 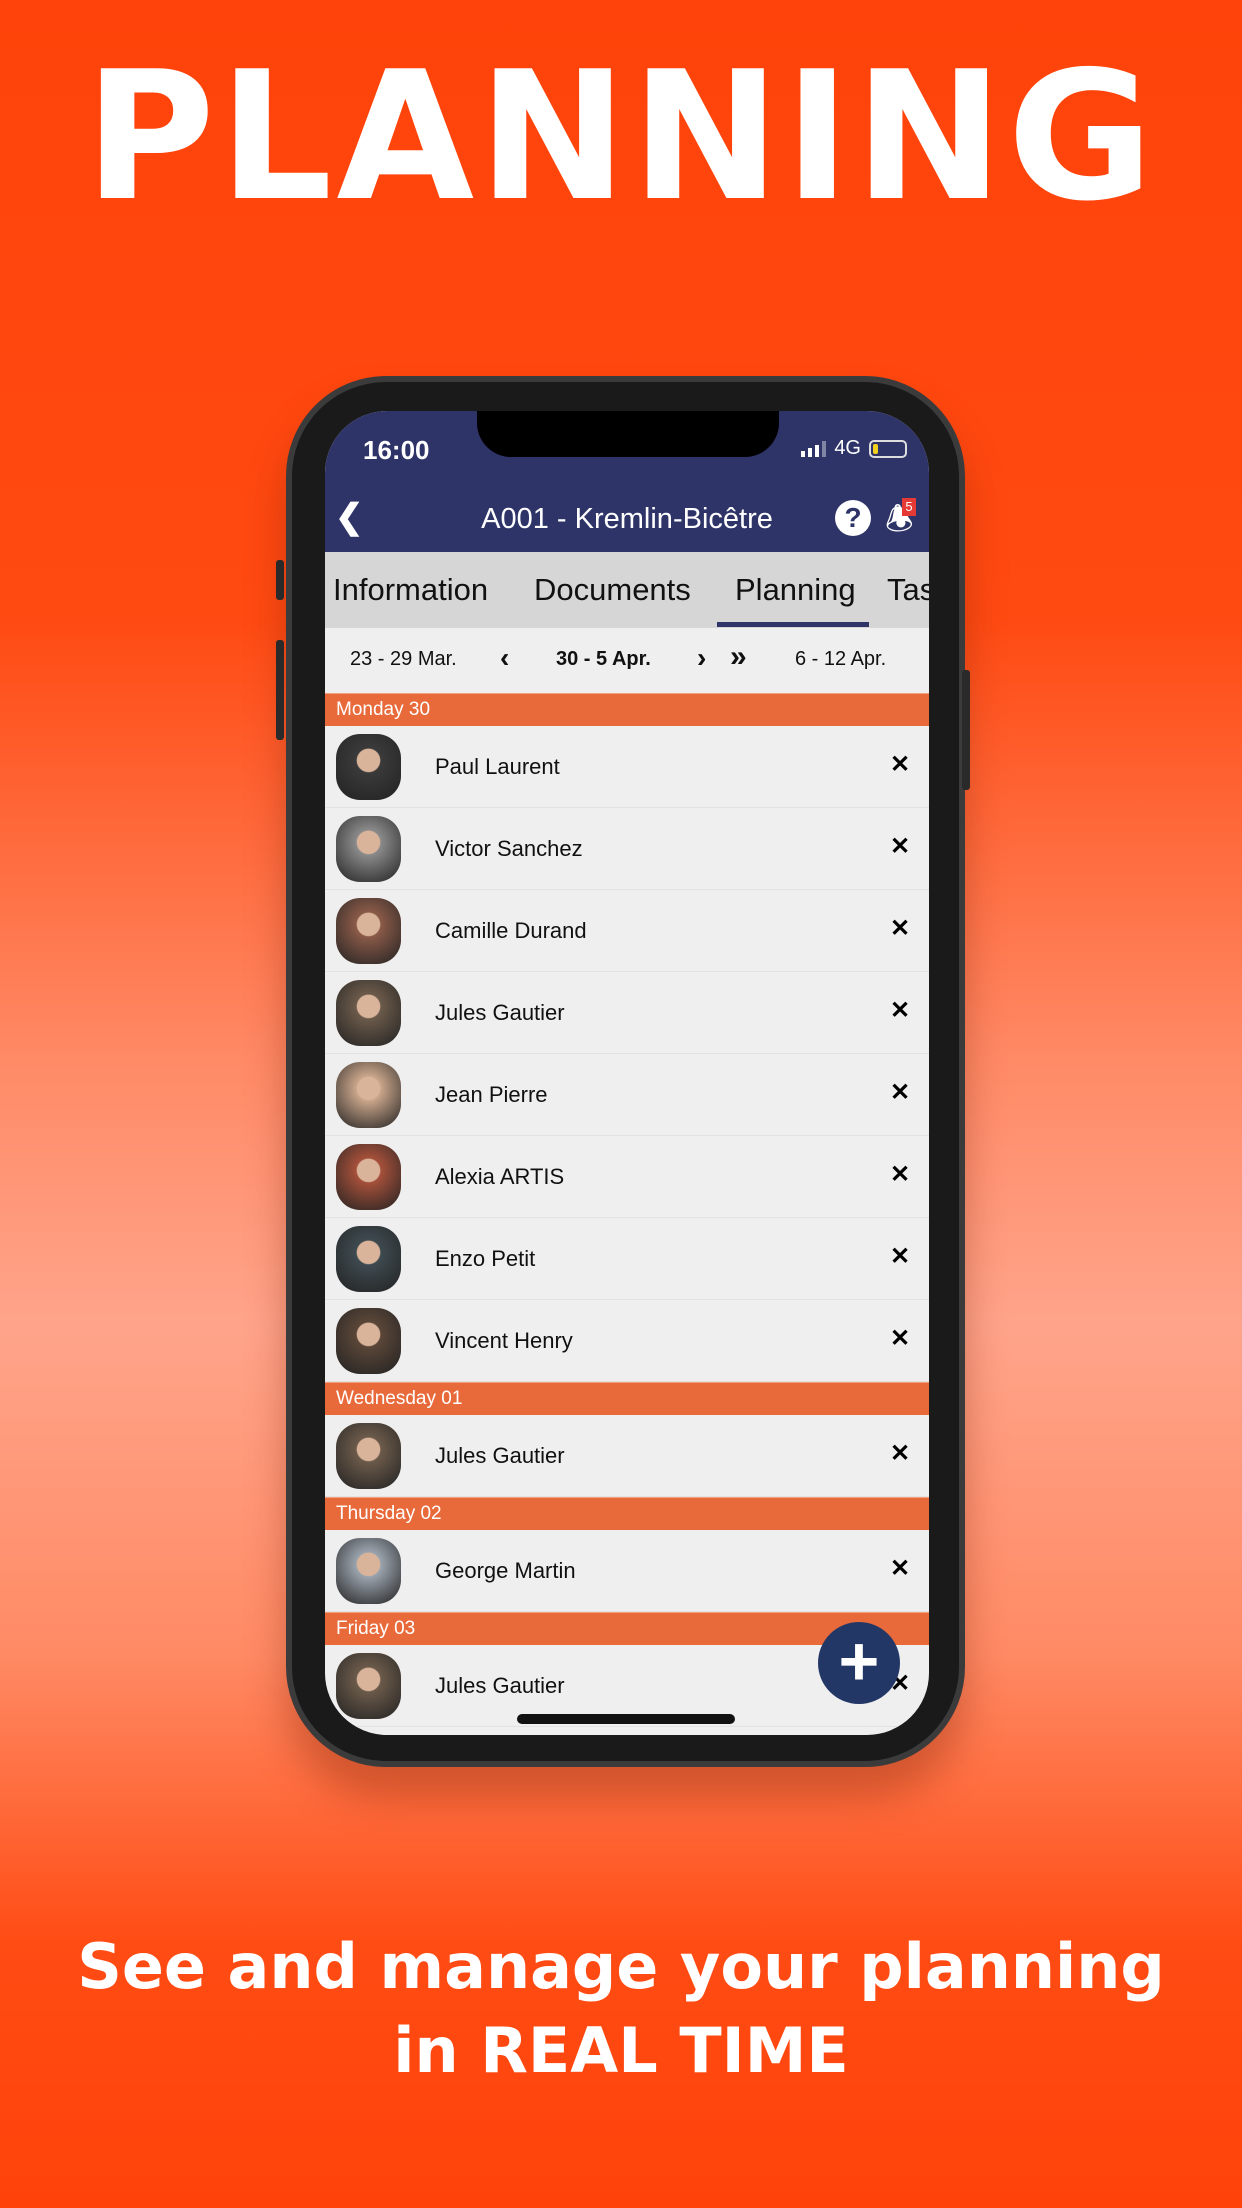 I want to click on day-header: Thursday 02, so click(x=627, y=1513).